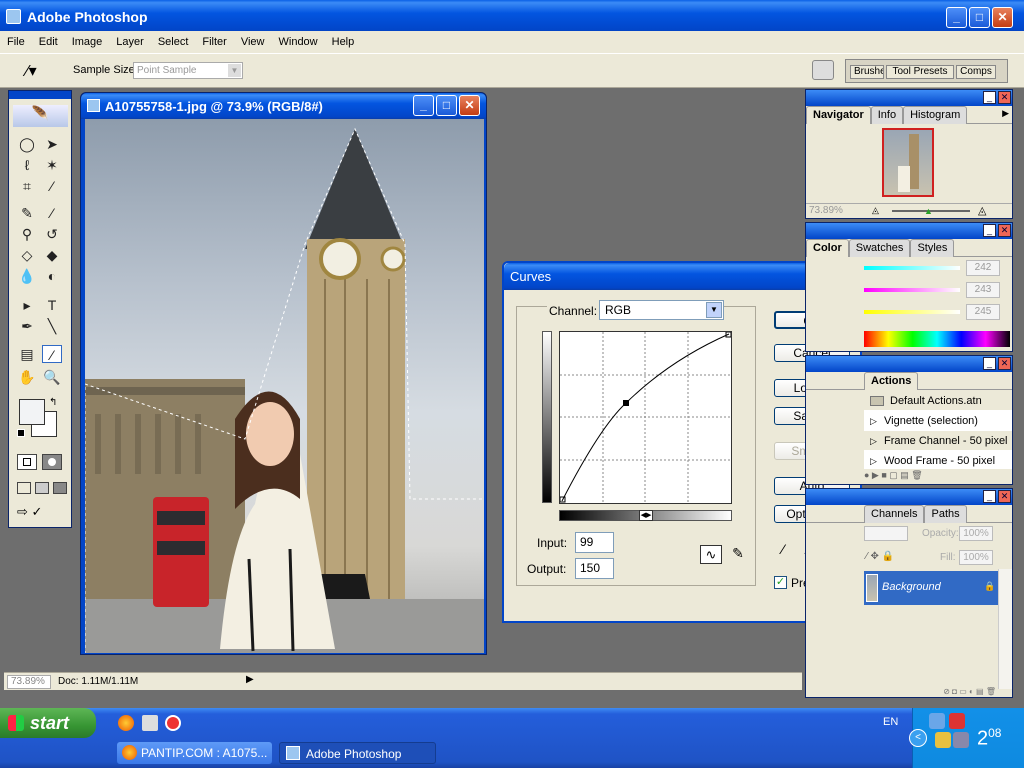 The height and width of the screenshot is (768, 1024). I want to click on app2-quicklaunch-icon, so click(173, 723).